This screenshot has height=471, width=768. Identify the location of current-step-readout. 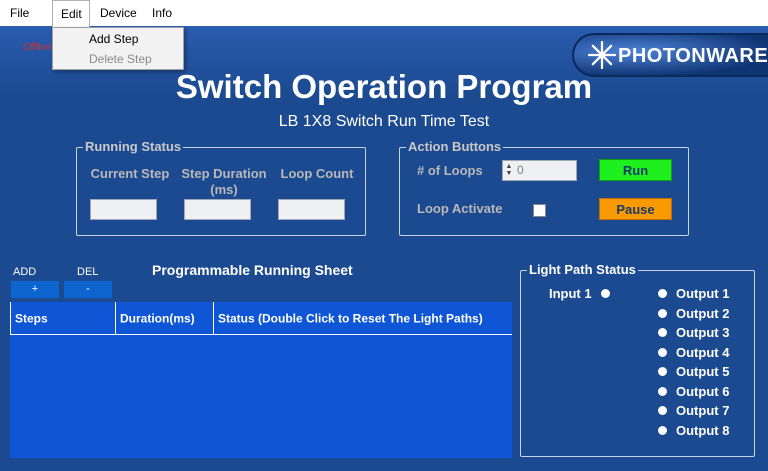
(123, 209).